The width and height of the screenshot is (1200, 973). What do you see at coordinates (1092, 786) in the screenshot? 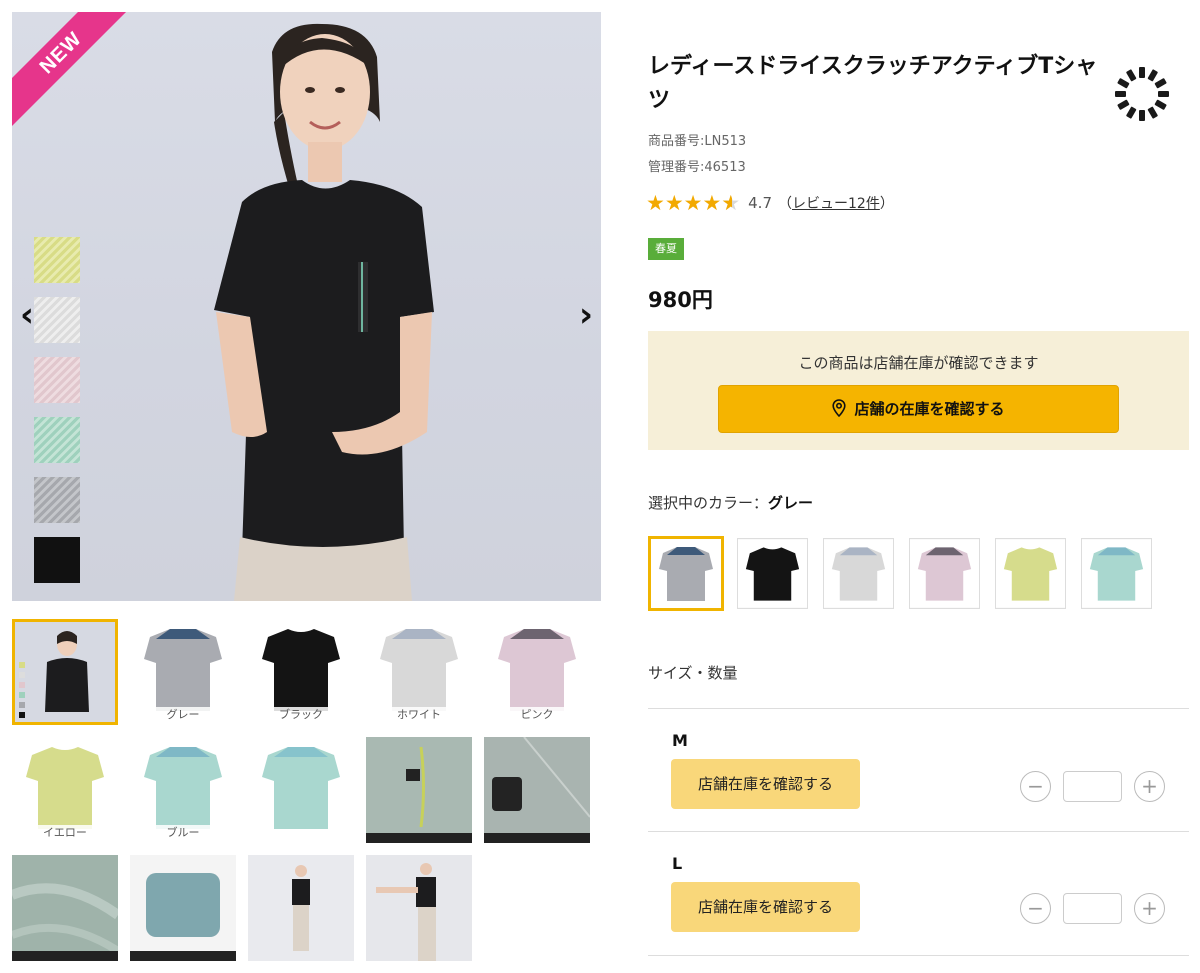
I see `quantity-input-m` at bounding box center [1092, 786].